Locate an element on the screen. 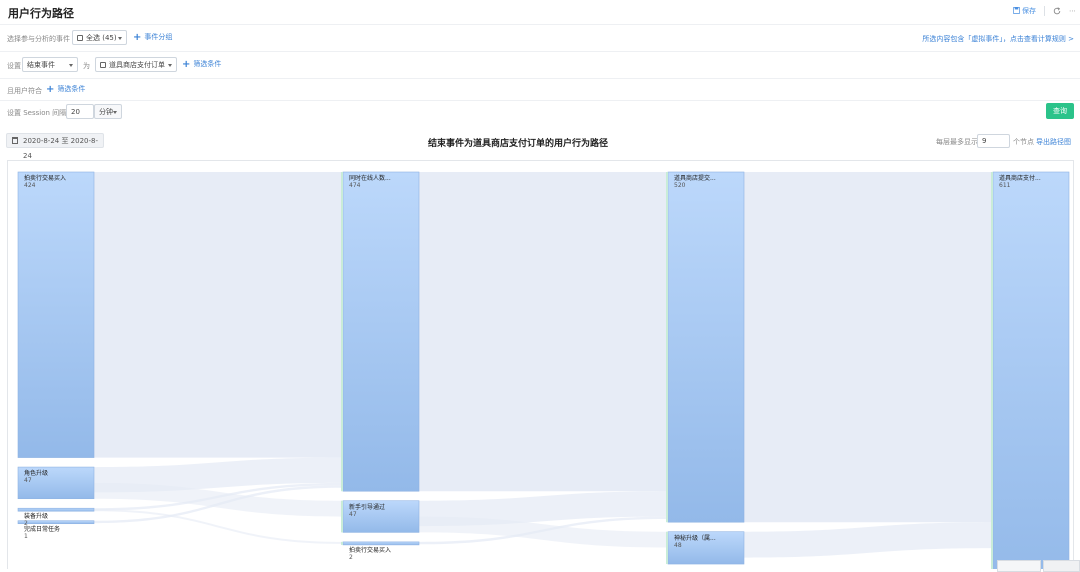  event-group-link: + 事件分组 is located at coordinates (152, 37).